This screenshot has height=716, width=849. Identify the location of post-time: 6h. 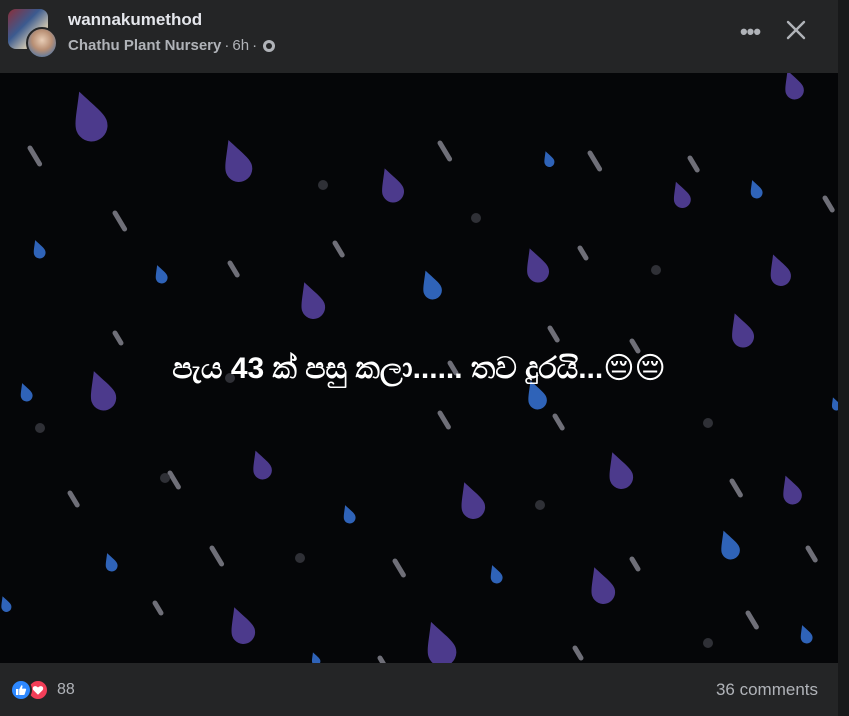
(240, 45).